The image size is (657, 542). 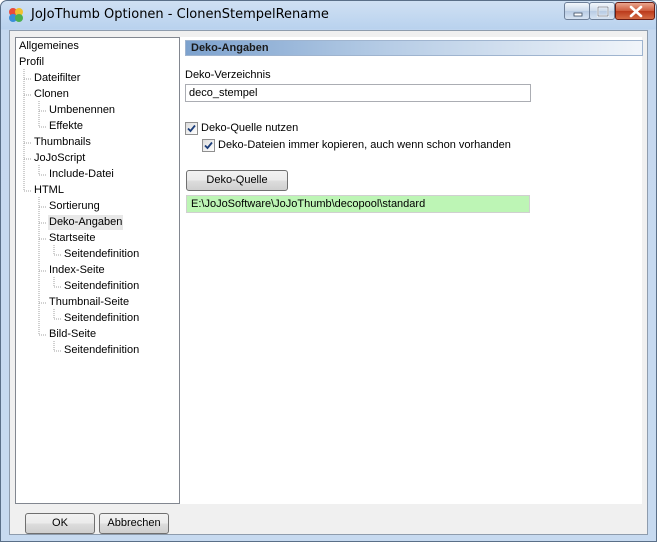 What do you see at coordinates (60, 523) in the screenshot?
I see `ok-button: OK` at bounding box center [60, 523].